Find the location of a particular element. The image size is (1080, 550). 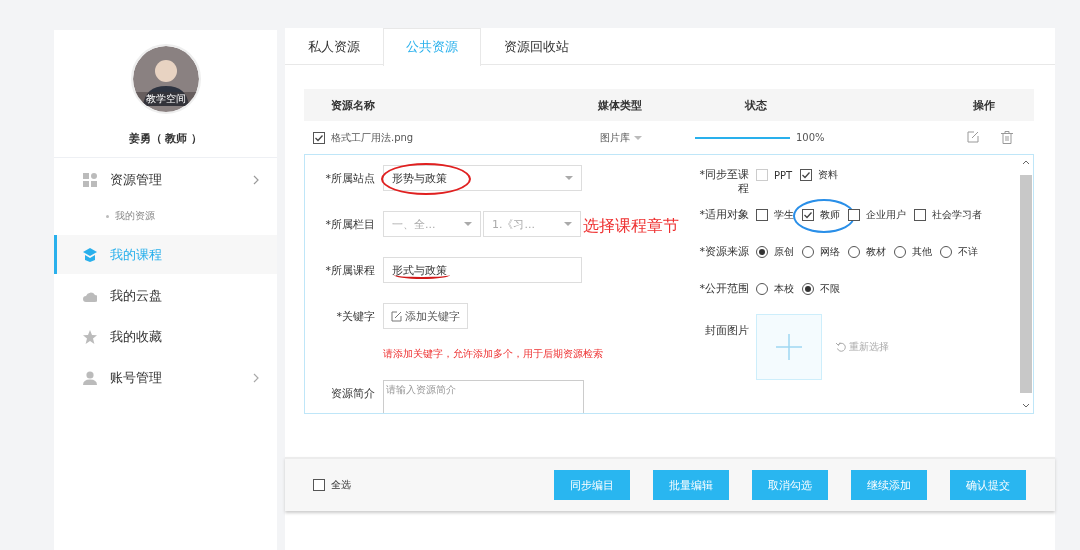

column-header: 操作 is located at coordinates (984, 105).